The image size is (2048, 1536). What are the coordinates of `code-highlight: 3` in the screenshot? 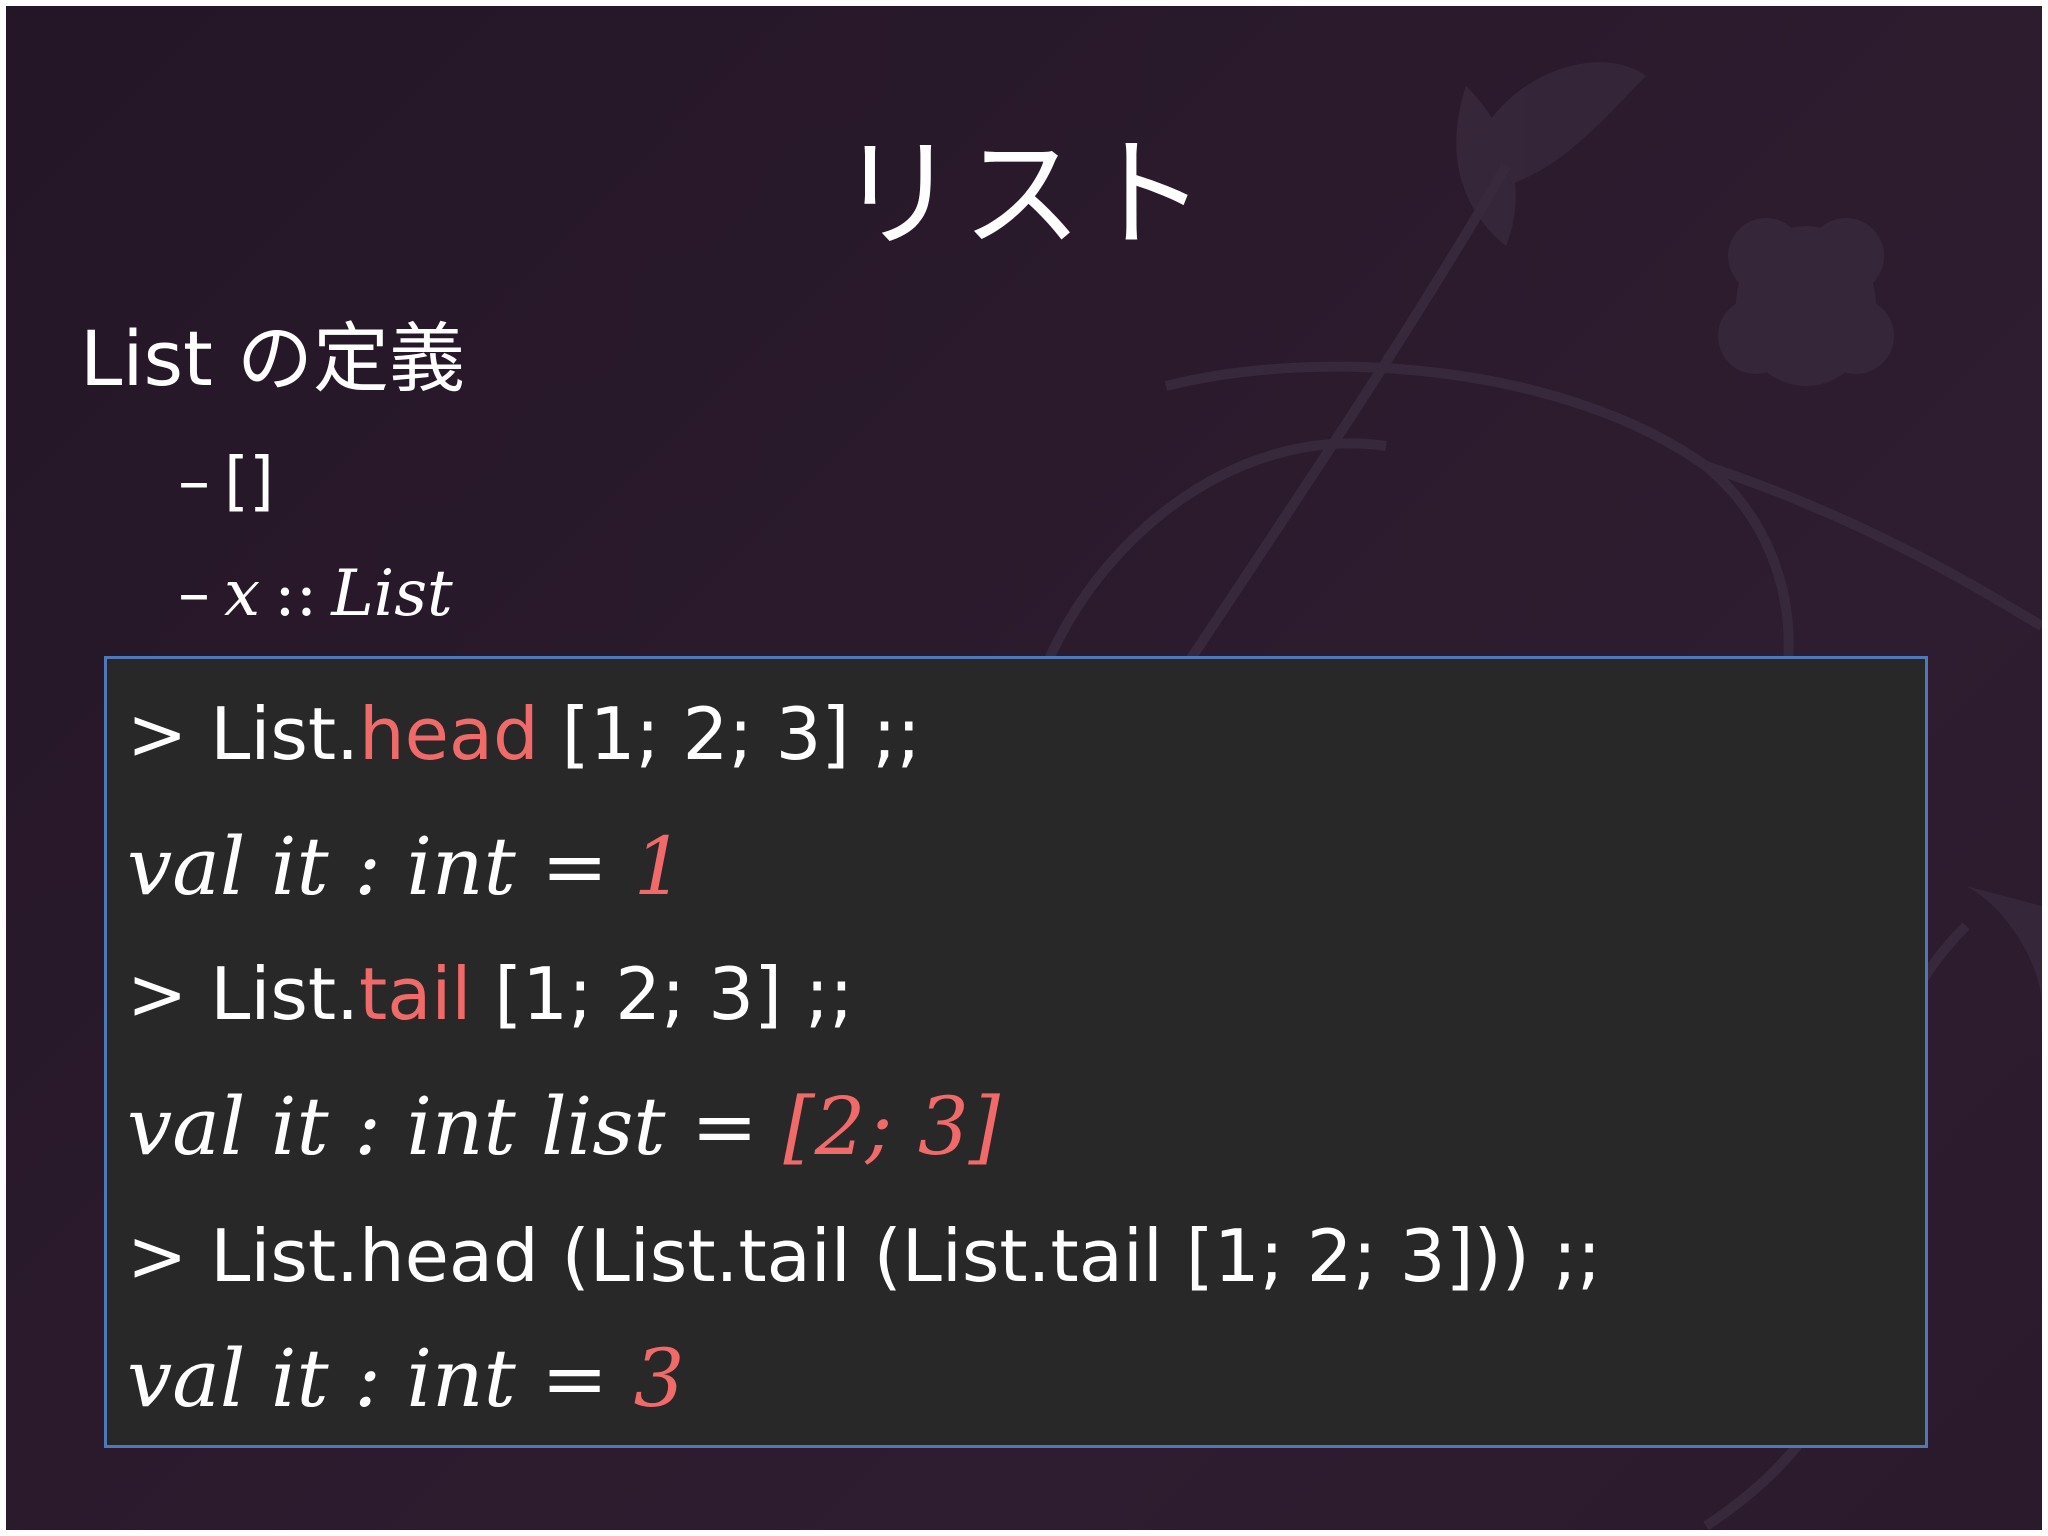 It's located at (659, 1378).